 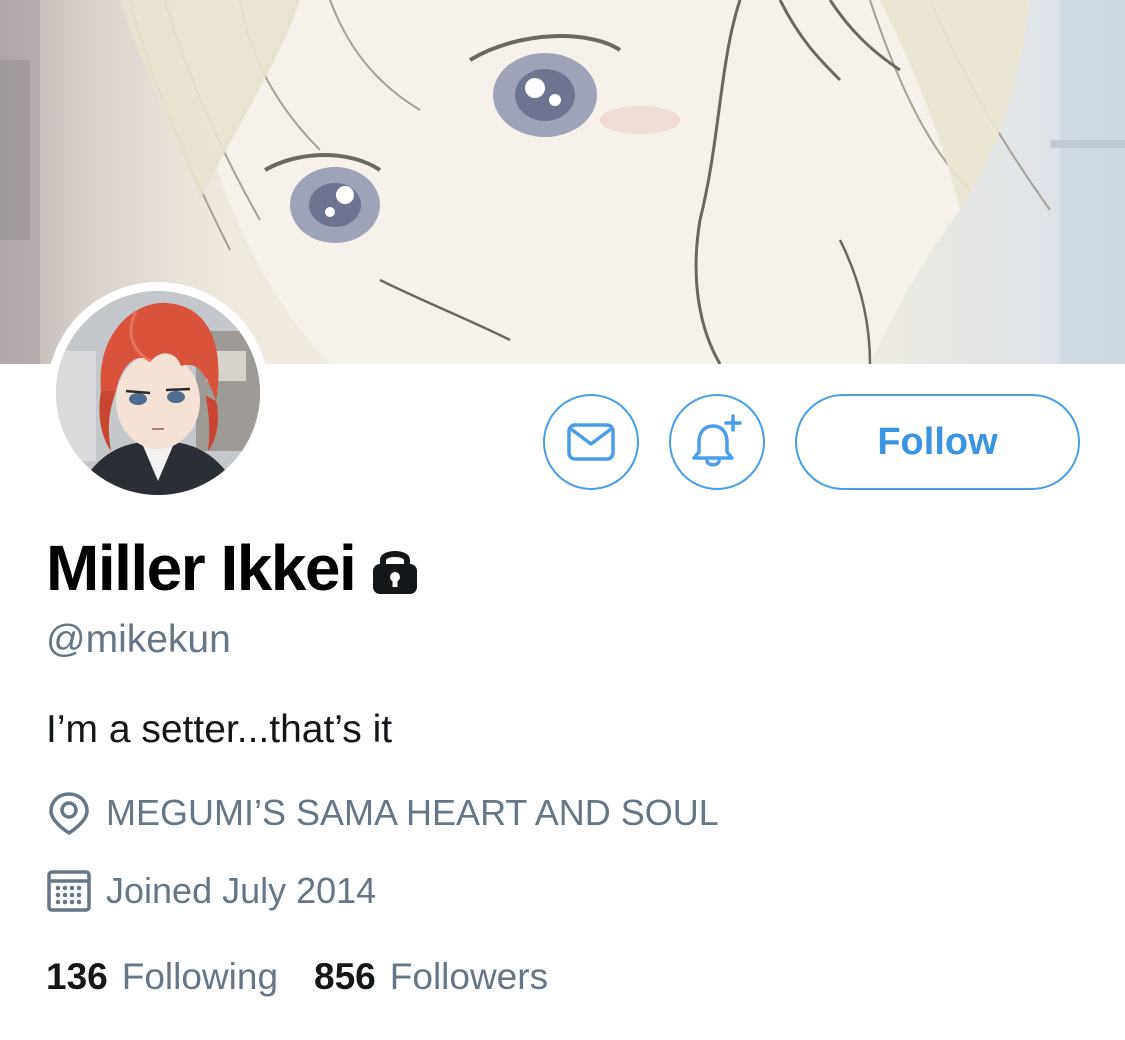 I want to click on message-button, so click(x=591, y=442).